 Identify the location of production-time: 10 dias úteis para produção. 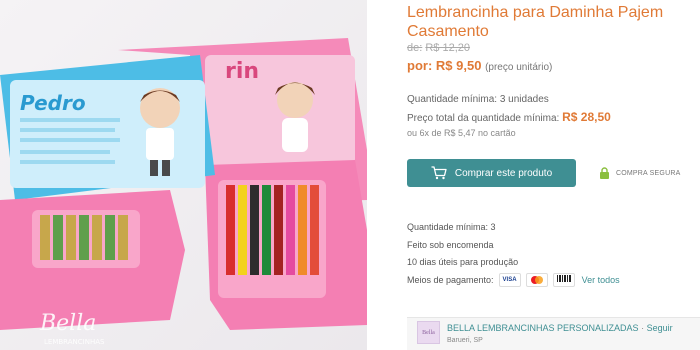
(463, 262).